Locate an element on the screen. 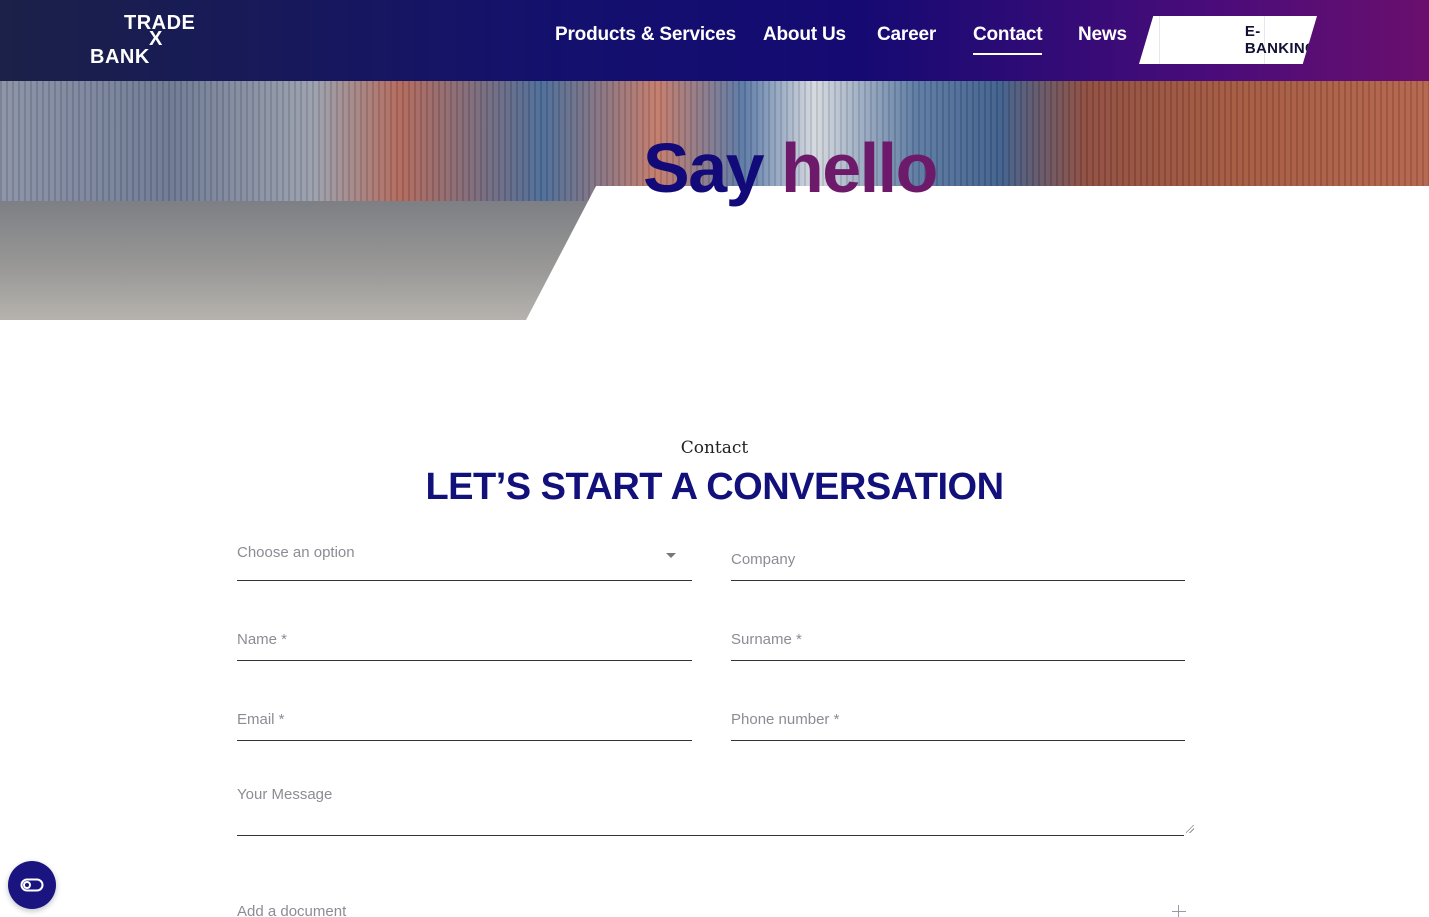 This screenshot has height=917, width=1429. resize-handle-icon is located at coordinates (1190, 829).